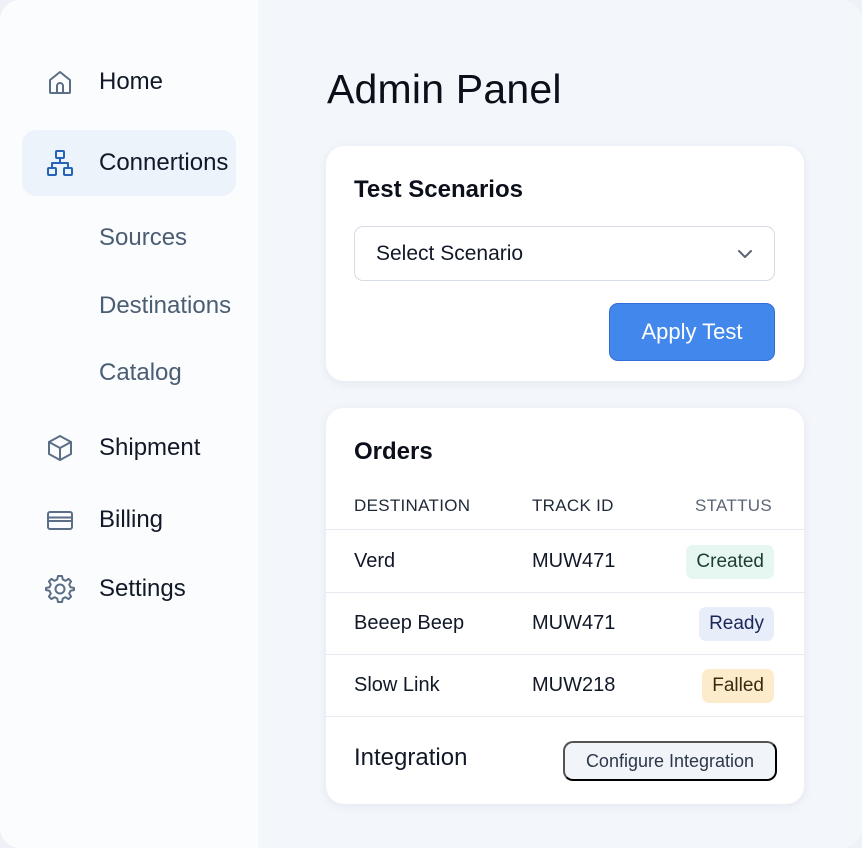 The height and width of the screenshot is (848, 862). What do you see at coordinates (411, 757) in the screenshot?
I see `integration-label: Integration` at bounding box center [411, 757].